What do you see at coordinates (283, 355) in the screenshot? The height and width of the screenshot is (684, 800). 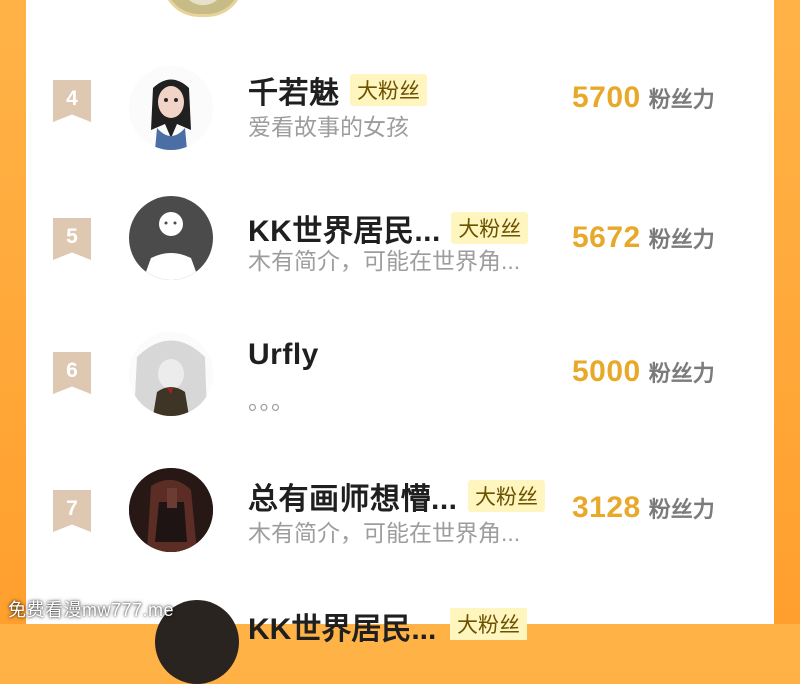 I see `user-name: Urfly` at bounding box center [283, 355].